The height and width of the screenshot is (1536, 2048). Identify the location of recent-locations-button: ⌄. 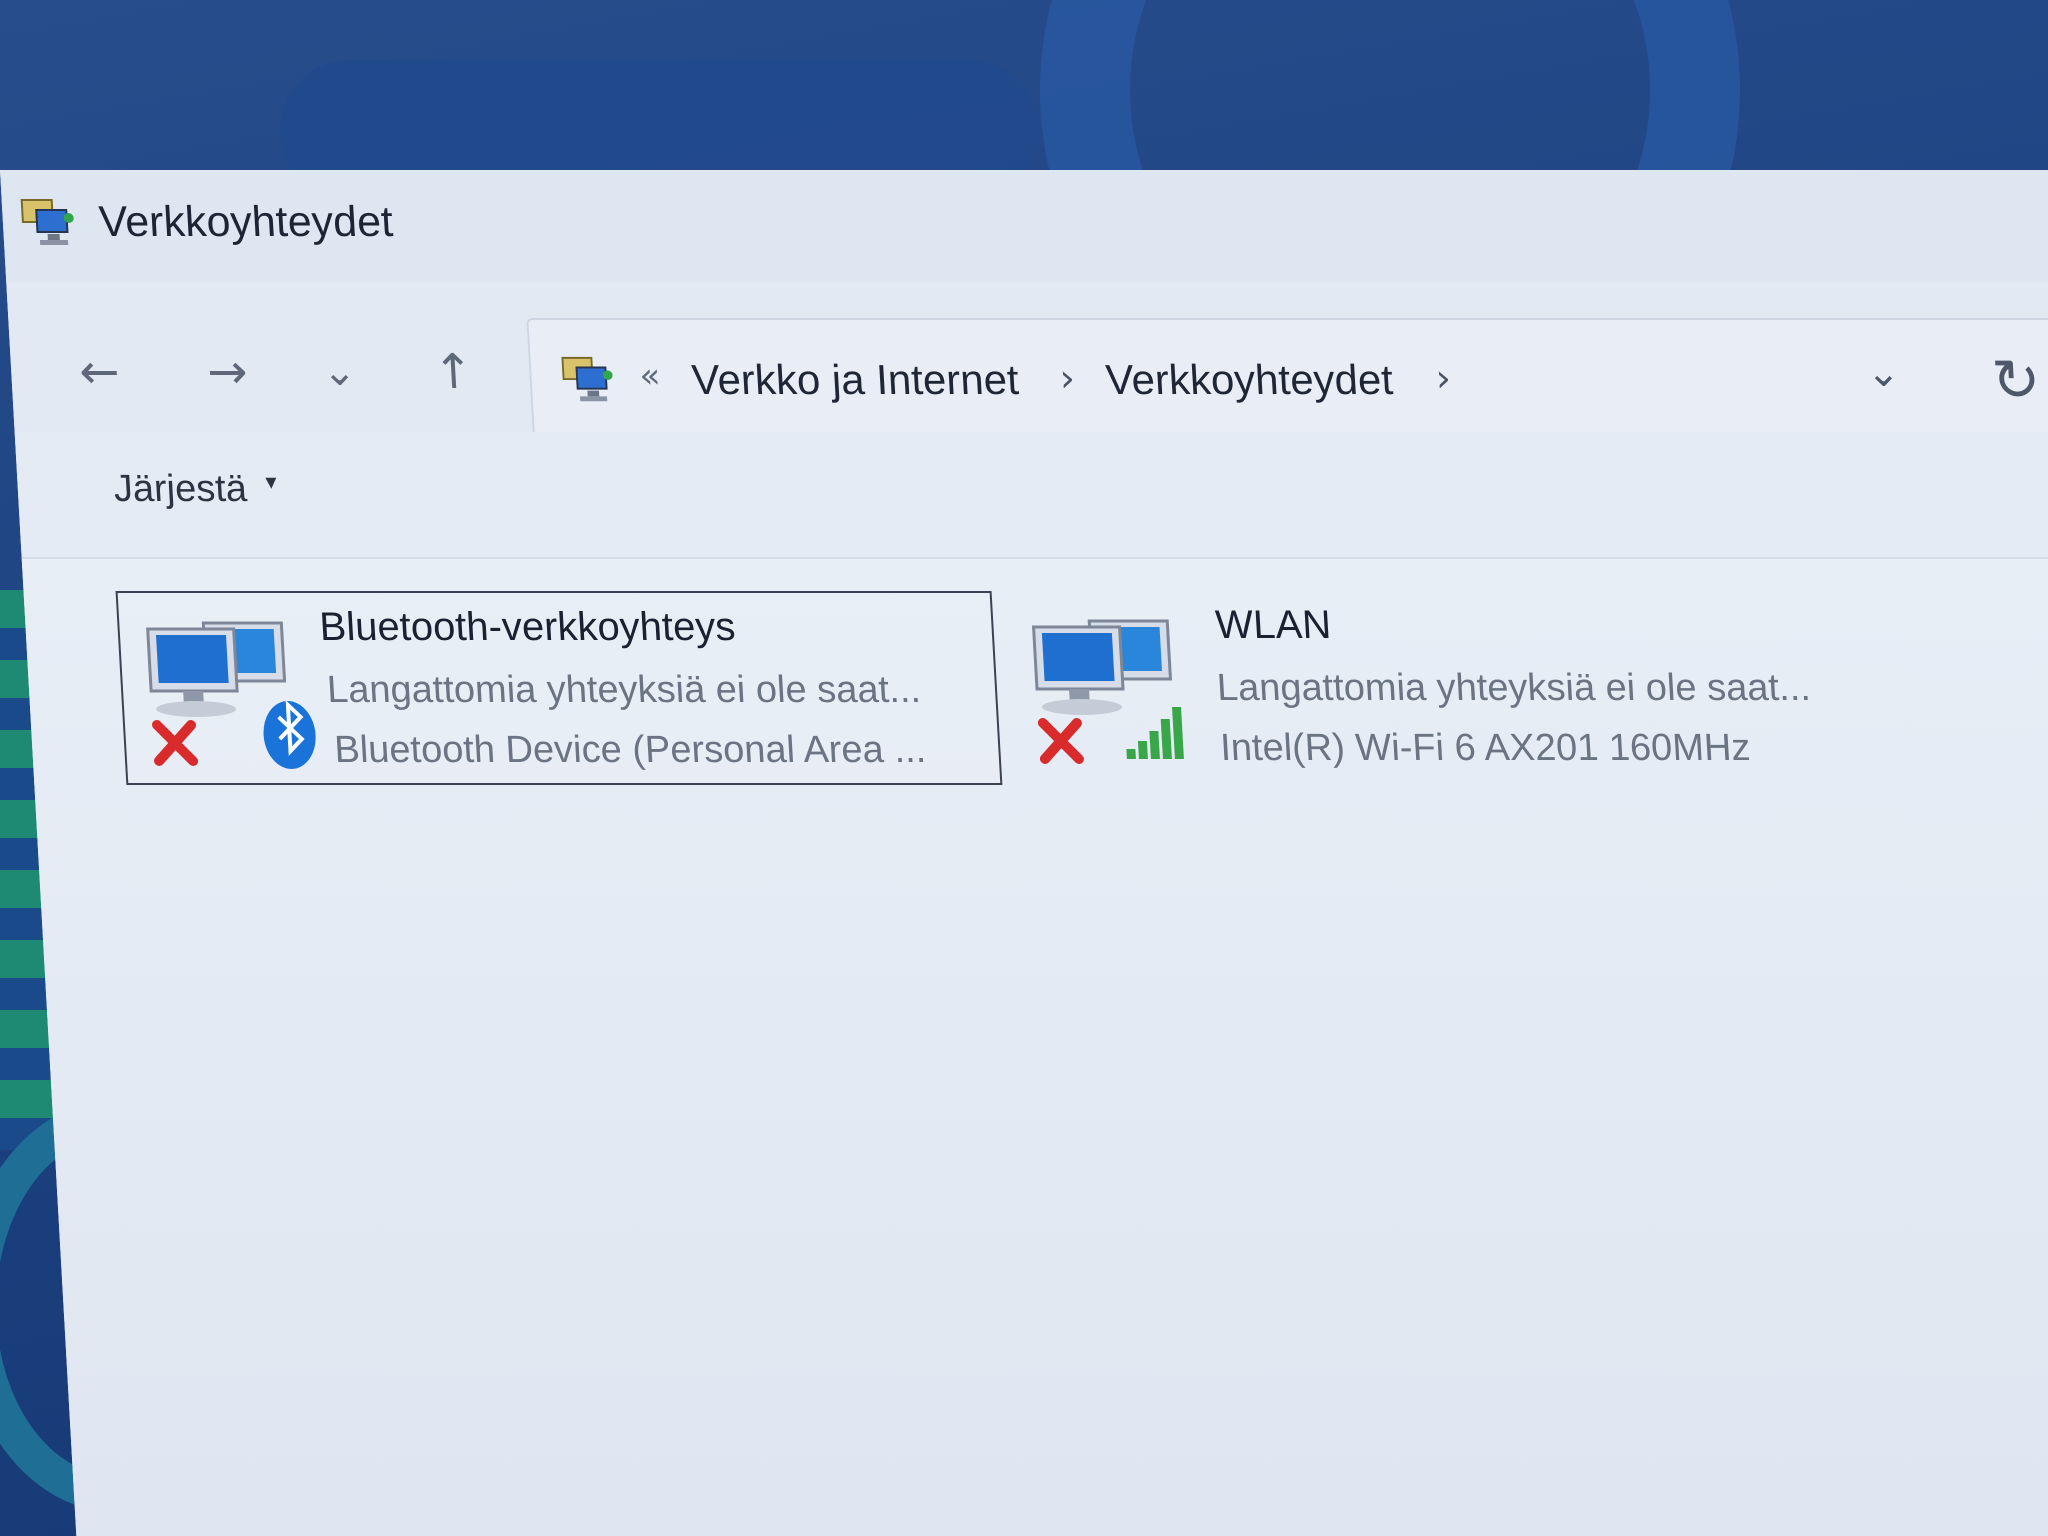
(339, 372).